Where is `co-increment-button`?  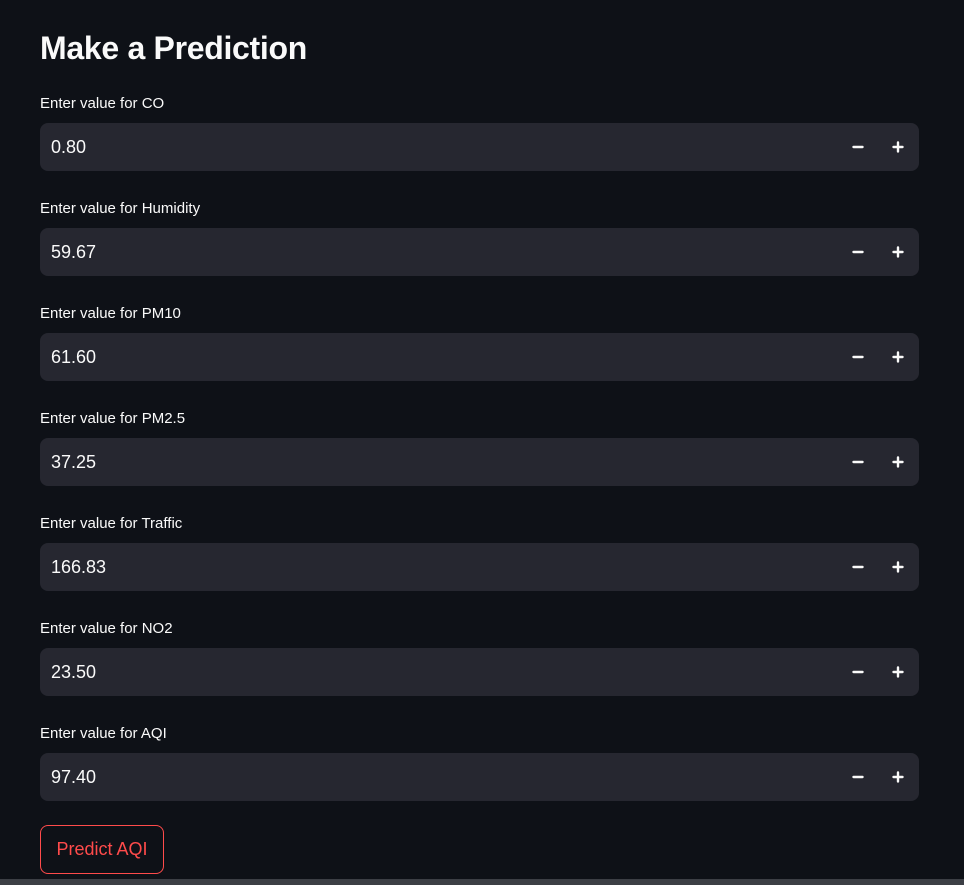
co-increment-button is located at coordinates (898, 147).